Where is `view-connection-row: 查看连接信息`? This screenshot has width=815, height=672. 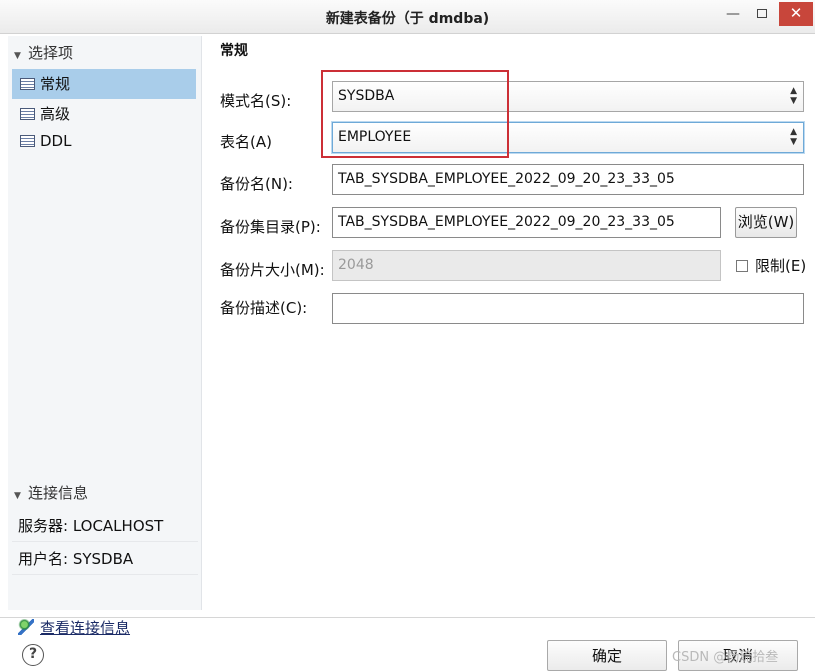 view-connection-row: 查看连接信息 is located at coordinates (105, 628).